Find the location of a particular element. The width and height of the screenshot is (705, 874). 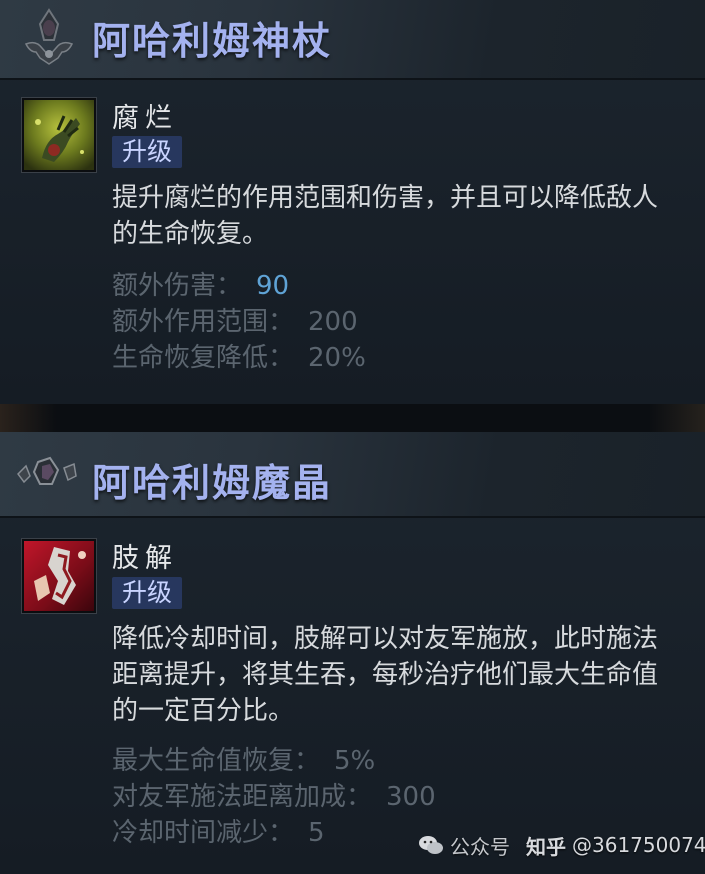

dismember-ability-icon is located at coordinates (59, 576).